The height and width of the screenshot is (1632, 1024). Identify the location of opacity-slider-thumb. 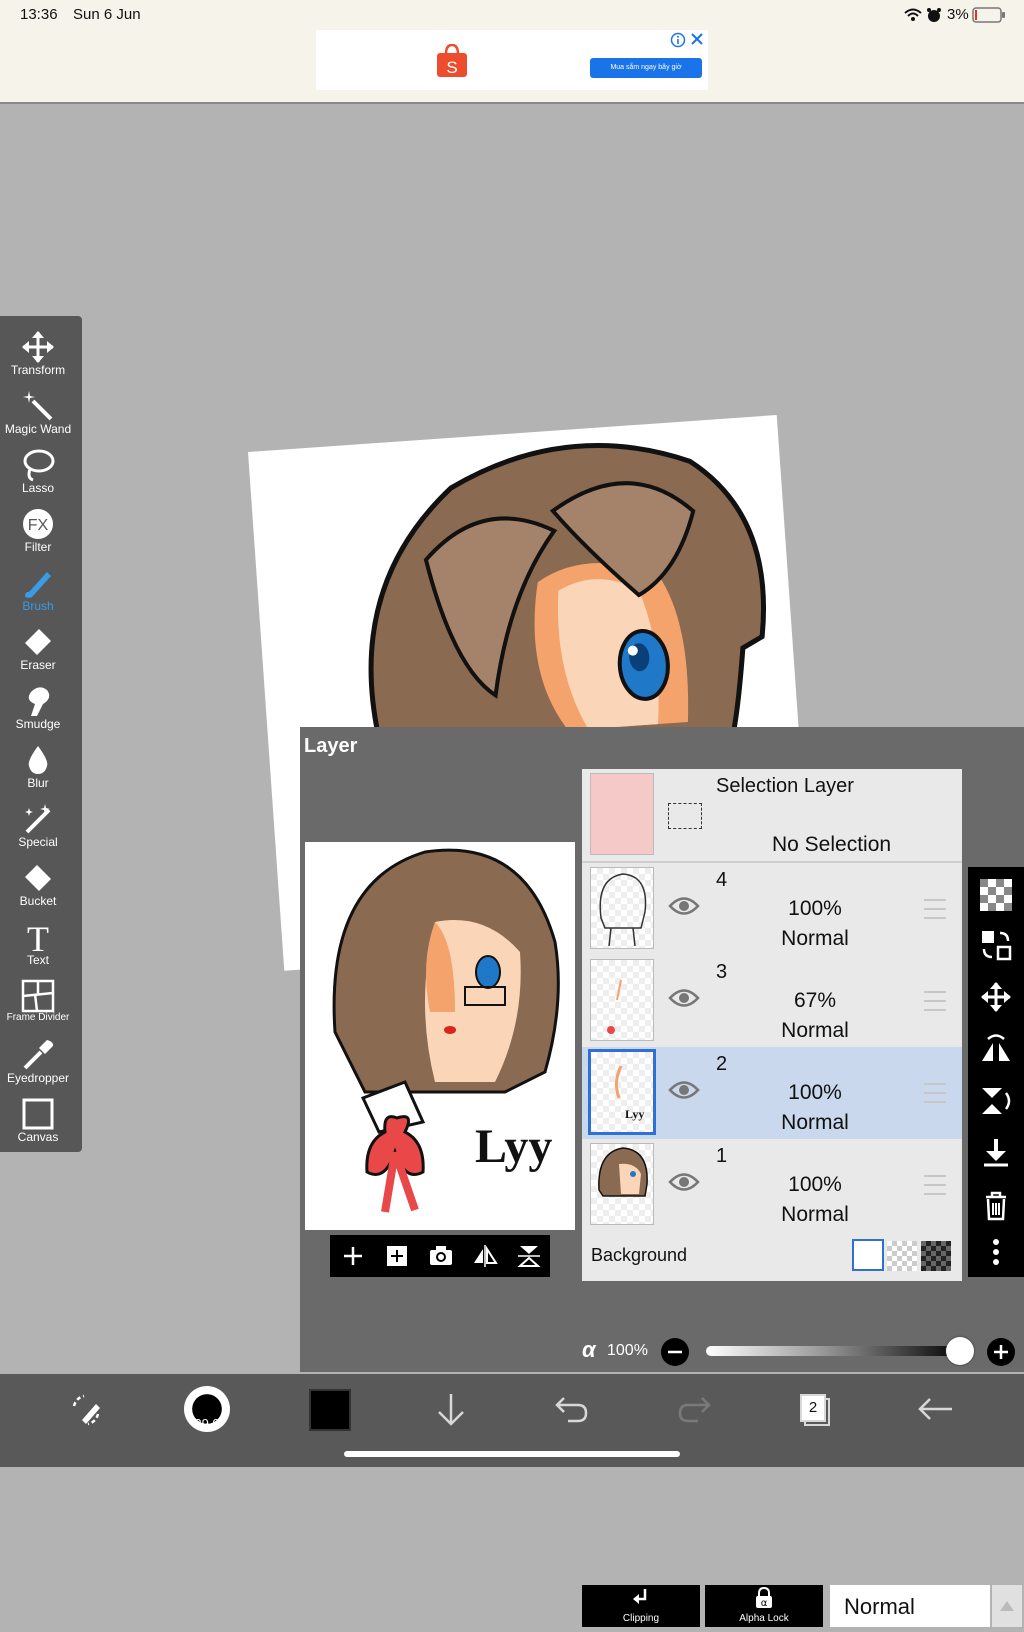
(960, 1351).